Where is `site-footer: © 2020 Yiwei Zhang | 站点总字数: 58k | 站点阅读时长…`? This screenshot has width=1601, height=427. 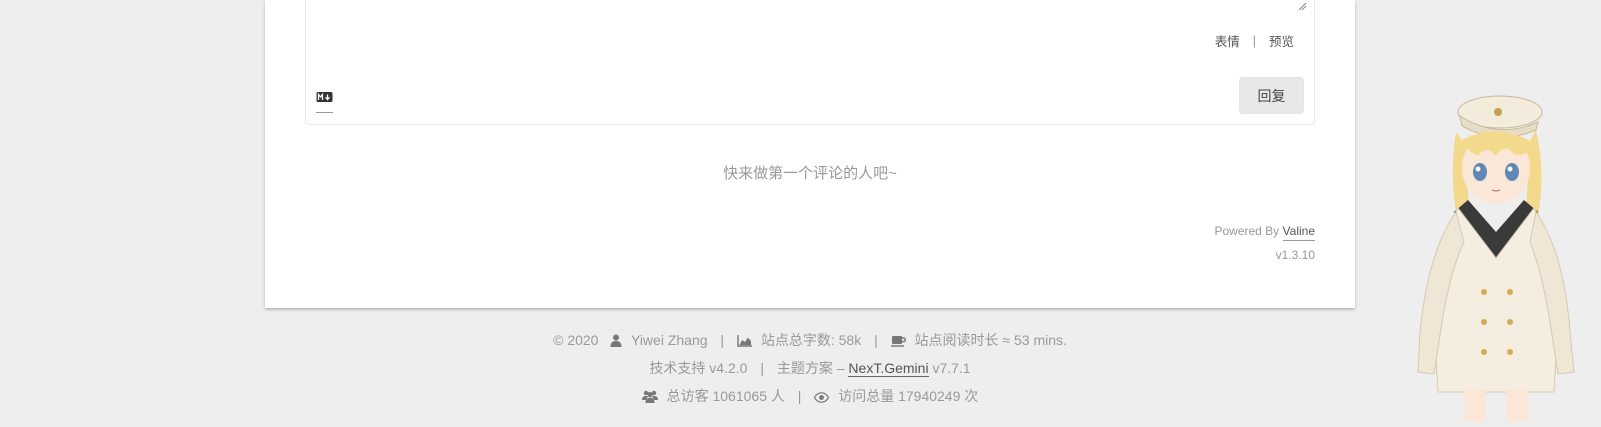 site-footer: © 2020 Yiwei Zhang | 站点总字数: 58k | 站点阅读时长… is located at coordinates (810, 368).